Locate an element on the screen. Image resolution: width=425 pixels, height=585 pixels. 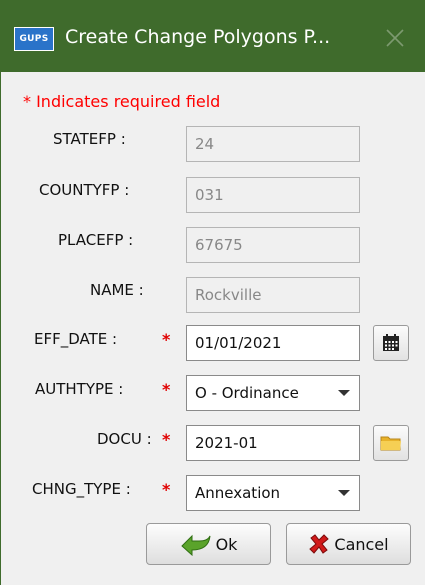
placefp-label: PLACEFP : is located at coordinates (96, 240).